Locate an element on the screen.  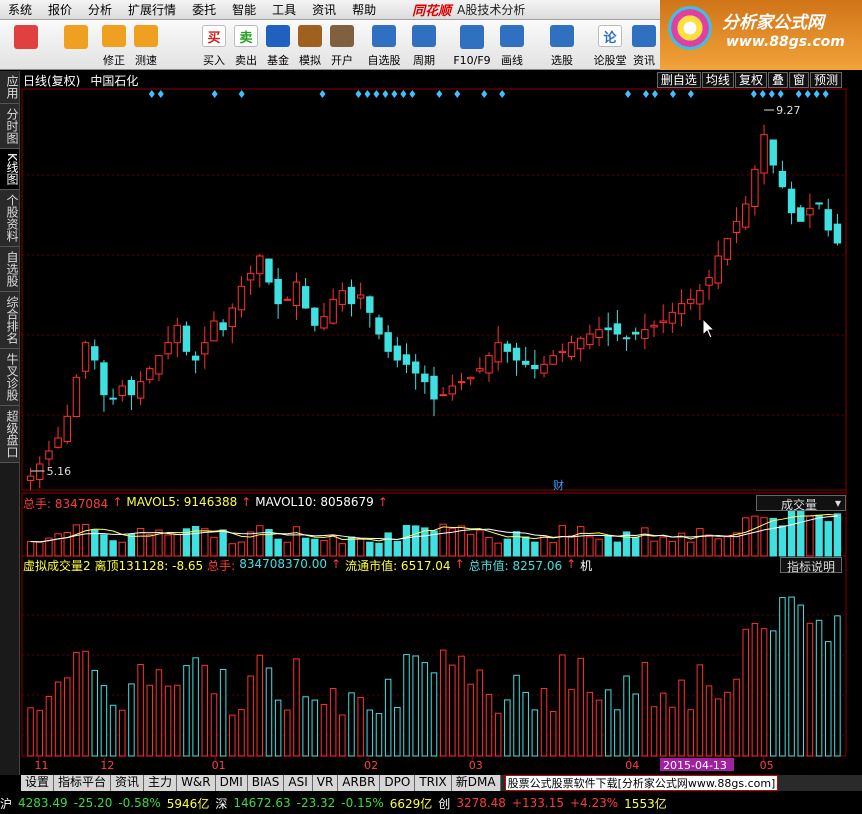
indicator-tab-4: W&R is located at coordinates (196, 783).